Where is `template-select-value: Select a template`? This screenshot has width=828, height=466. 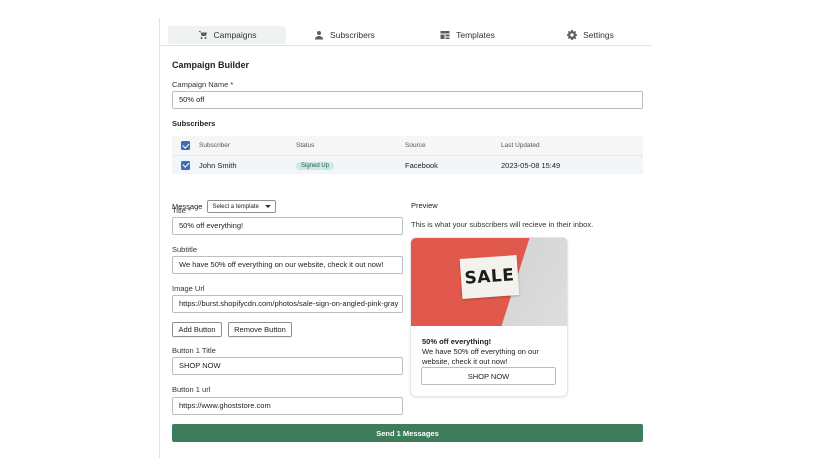
template-select-value: Select a template is located at coordinates (235, 206).